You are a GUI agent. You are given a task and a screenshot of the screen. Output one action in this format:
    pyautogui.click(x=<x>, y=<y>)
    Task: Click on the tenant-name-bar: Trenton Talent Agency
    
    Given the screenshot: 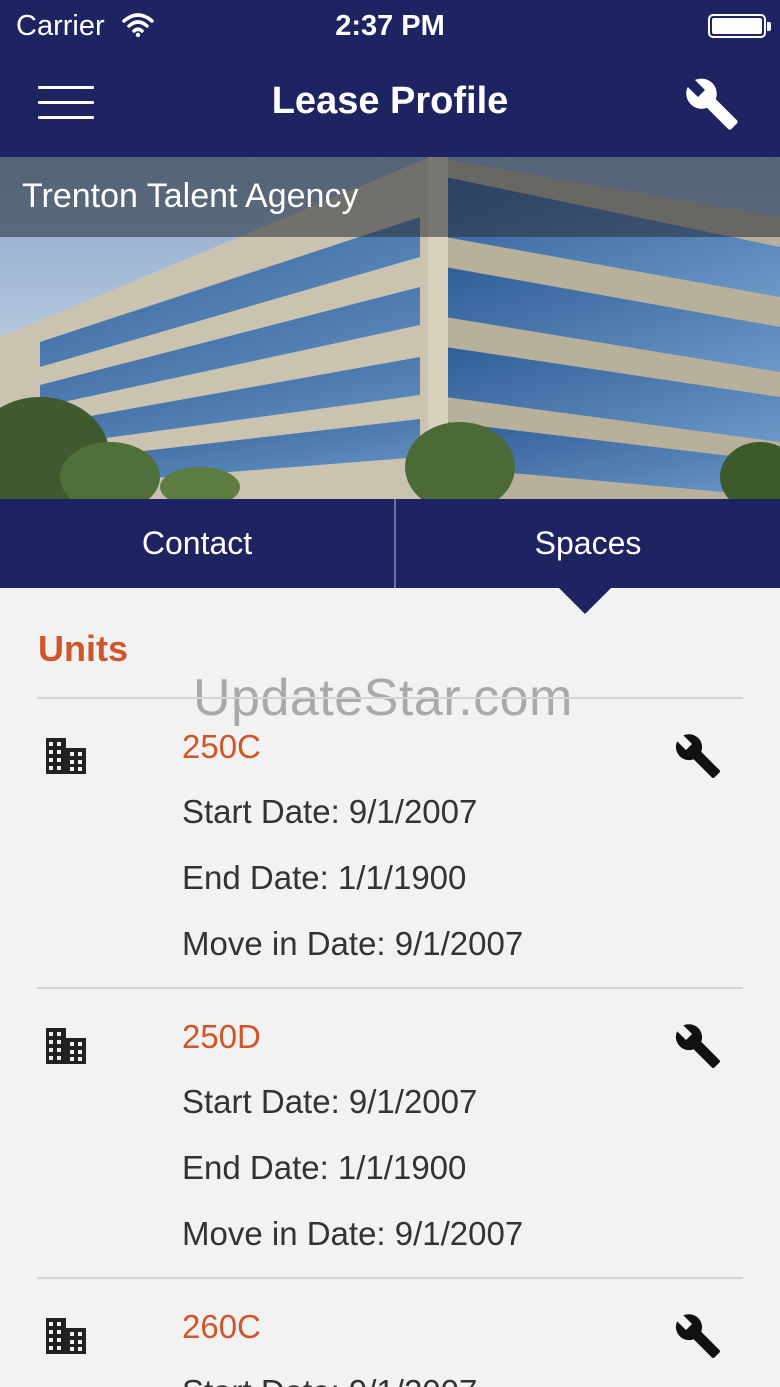 What is the action you would take?
    pyautogui.click(x=390, y=197)
    